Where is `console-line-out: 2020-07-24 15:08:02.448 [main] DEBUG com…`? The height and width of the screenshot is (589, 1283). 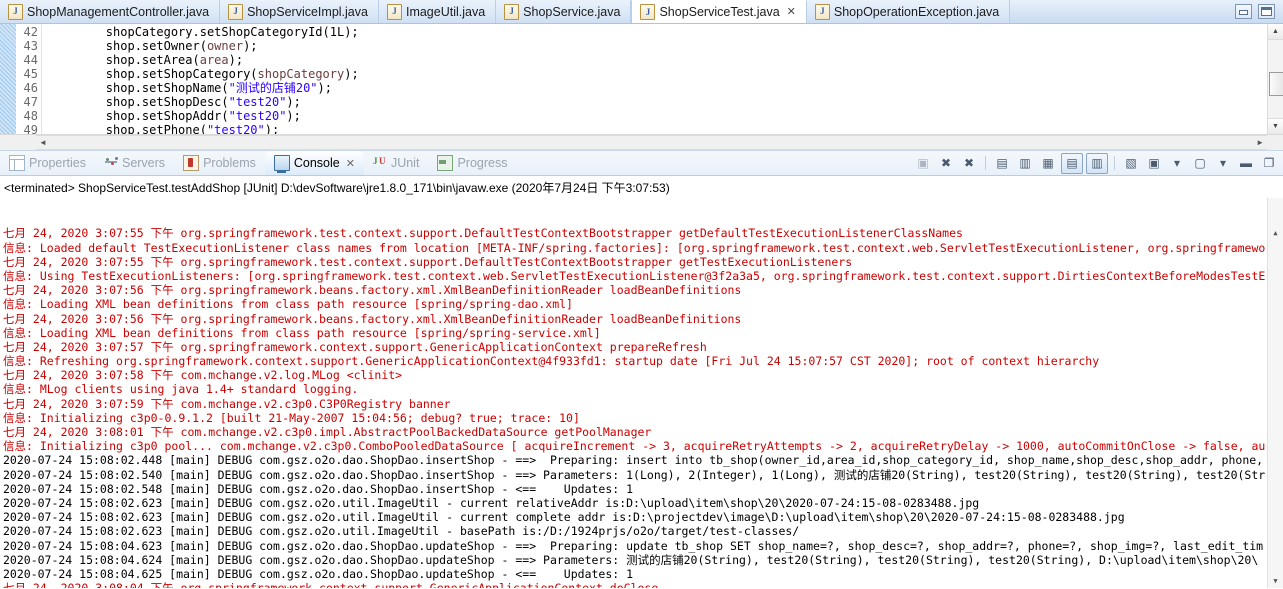
console-line-out: 2020-07-24 15:08:02.448 [main] DEBUG com… is located at coordinates (633, 460).